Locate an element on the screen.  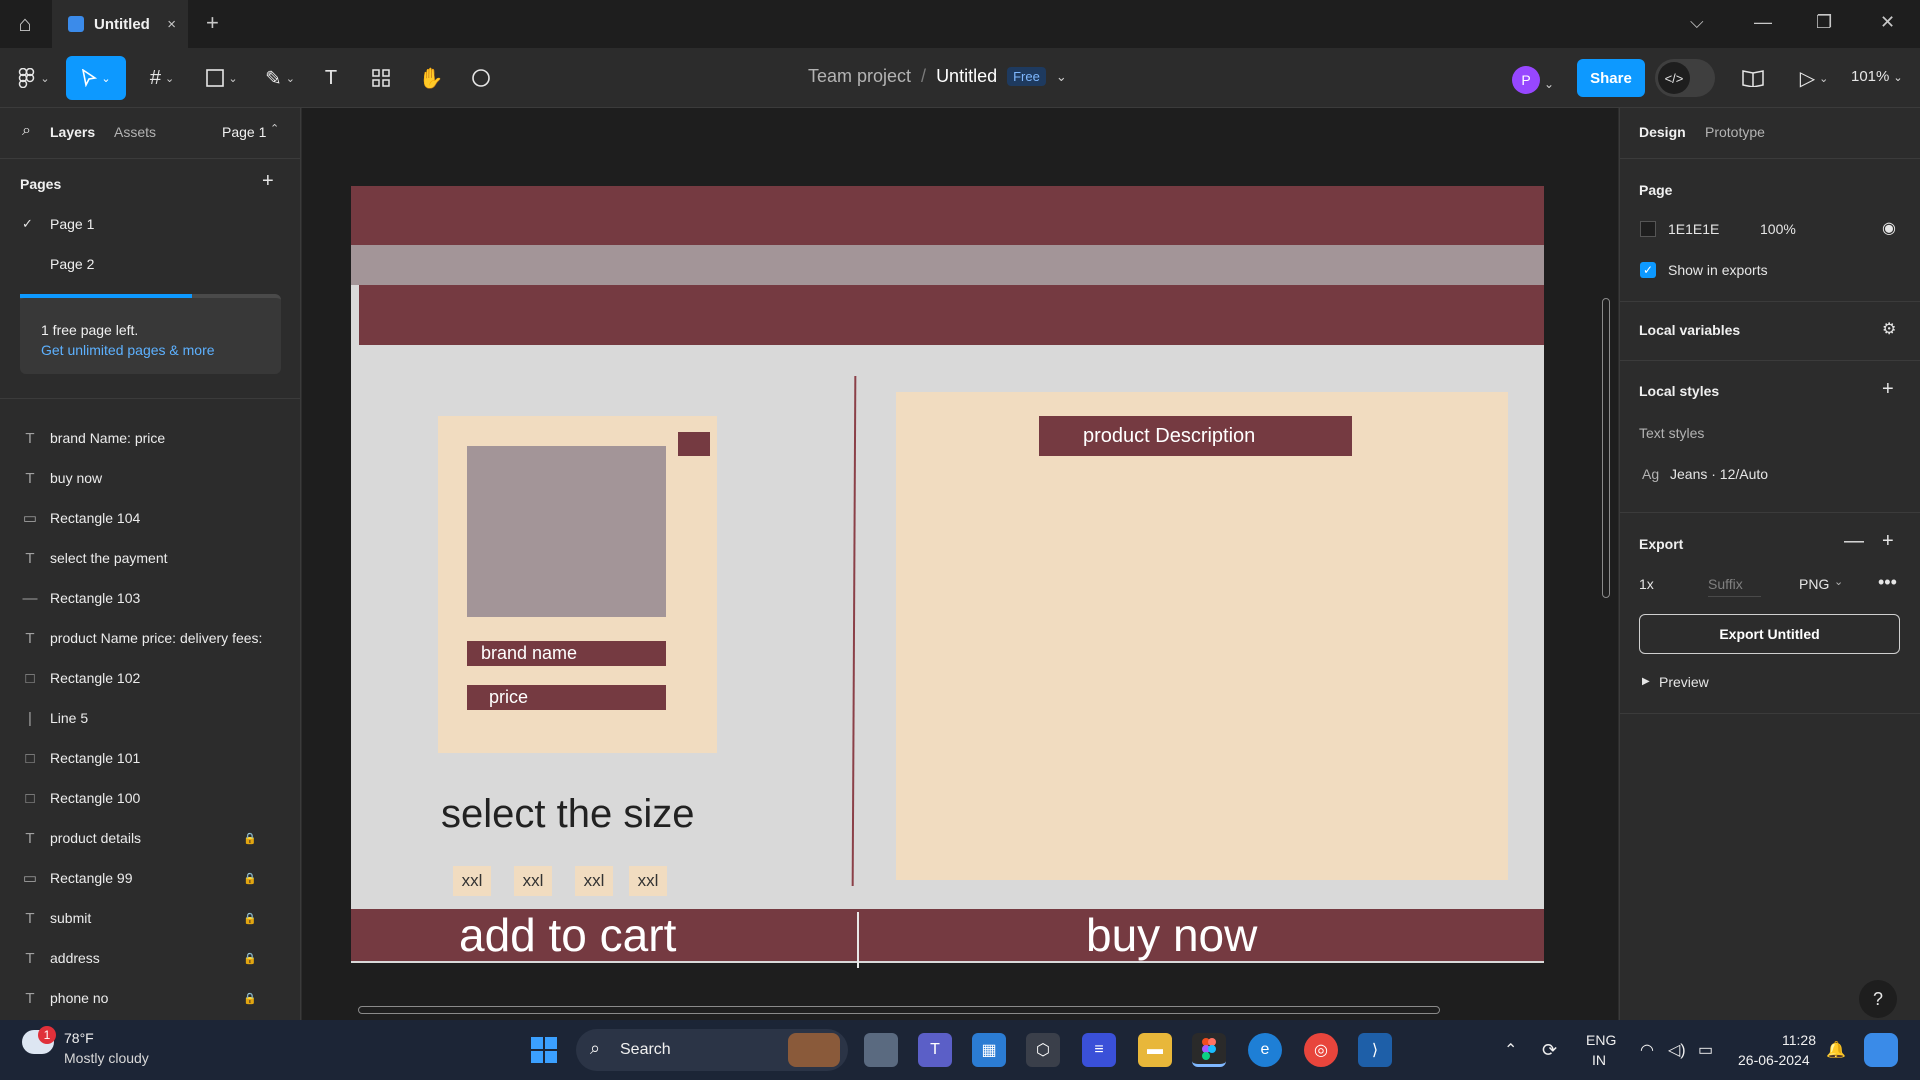
variables-icon: ⚙ is located at coordinates (1889, 329).